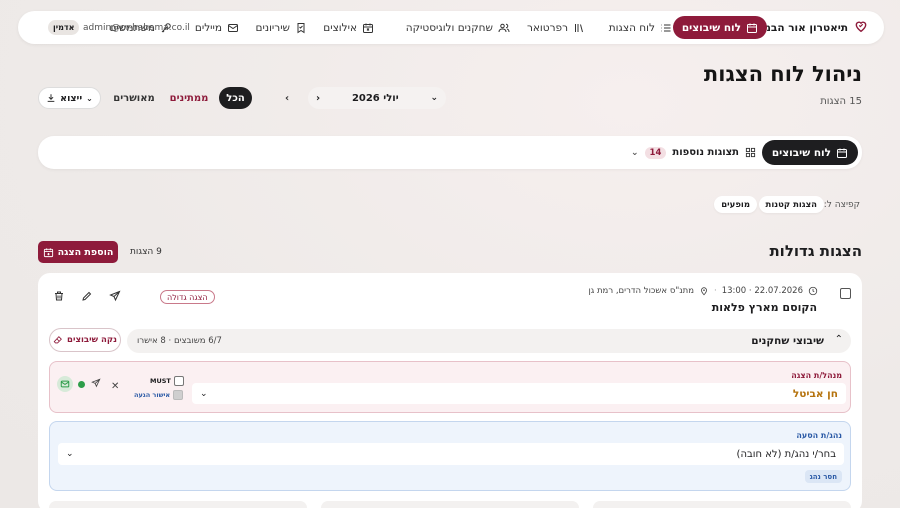  Describe the element at coordinates (782, 74) in the screenshot. I see `page-title: ניהול לוח הצגות` at that location.